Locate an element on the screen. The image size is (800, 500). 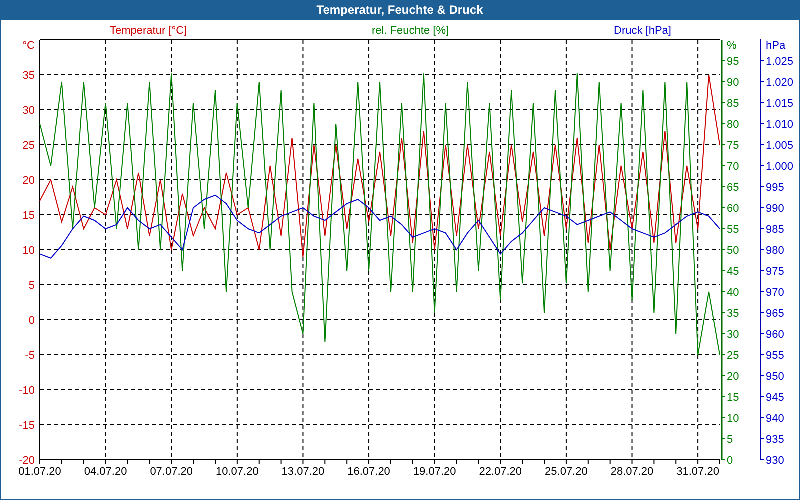
chart-title: Druck [hPa] is located at coordinates (643, 31).